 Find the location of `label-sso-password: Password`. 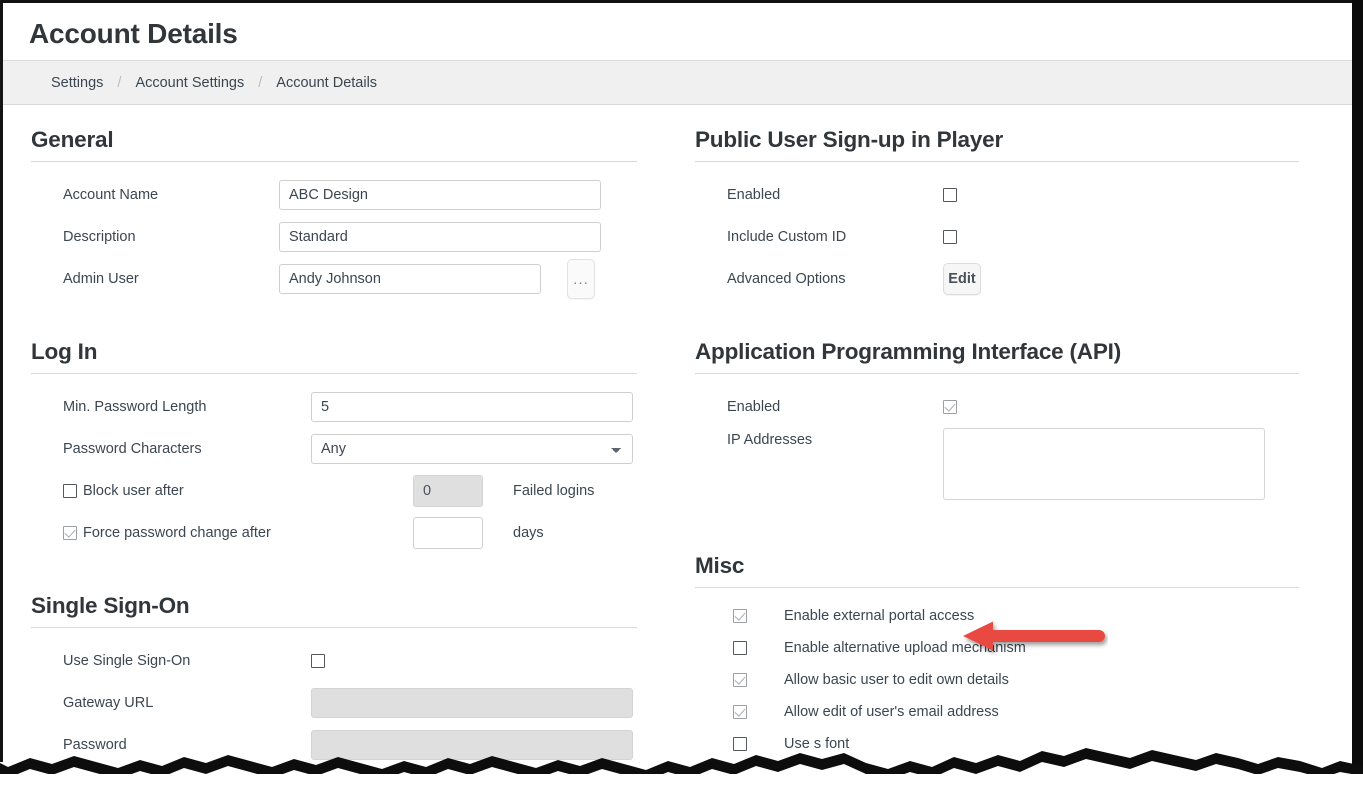

label-sso-password: Password is located at coordinates (95, 745).